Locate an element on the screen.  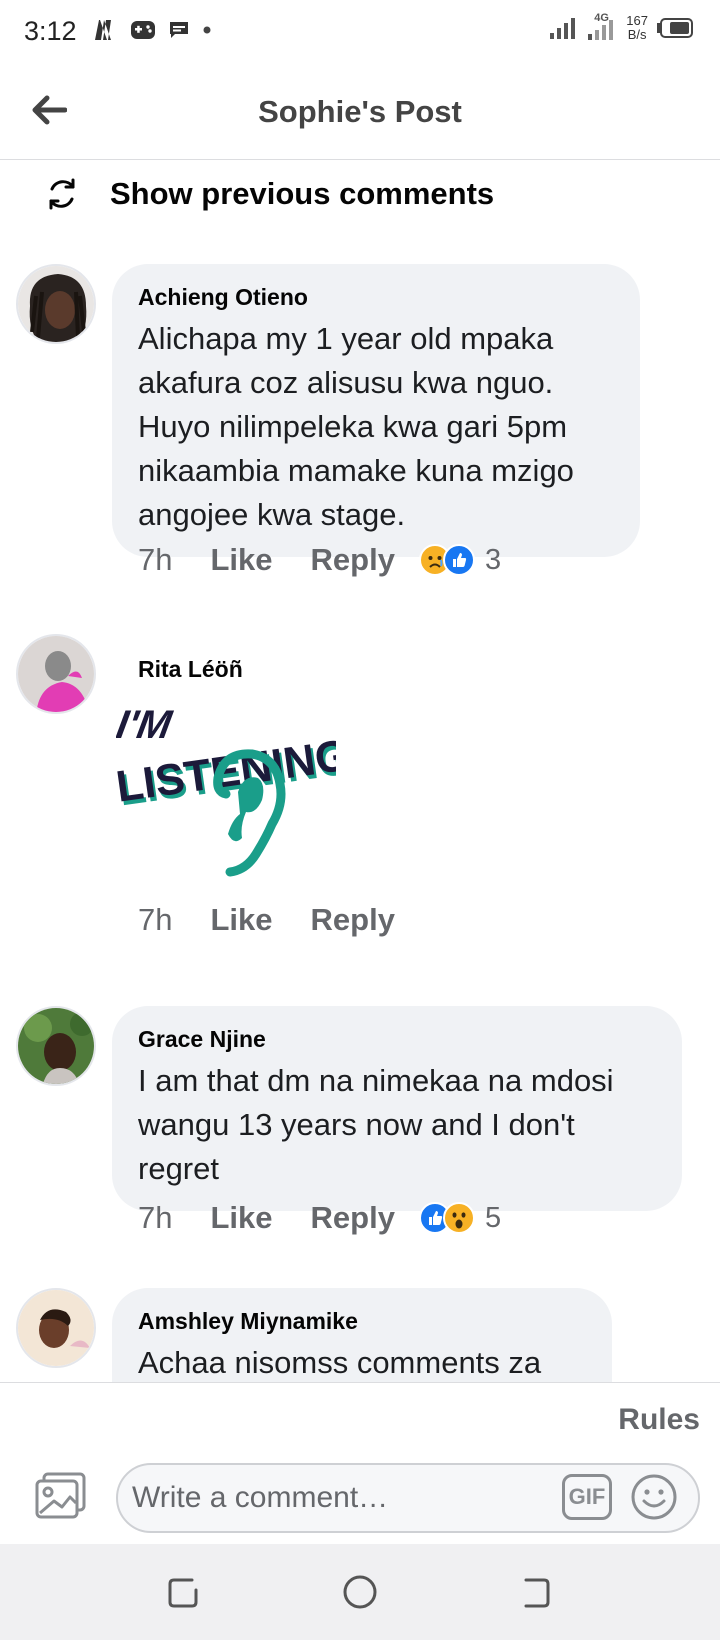
reaction-count: 5 is located at coordinates (493, 1217).